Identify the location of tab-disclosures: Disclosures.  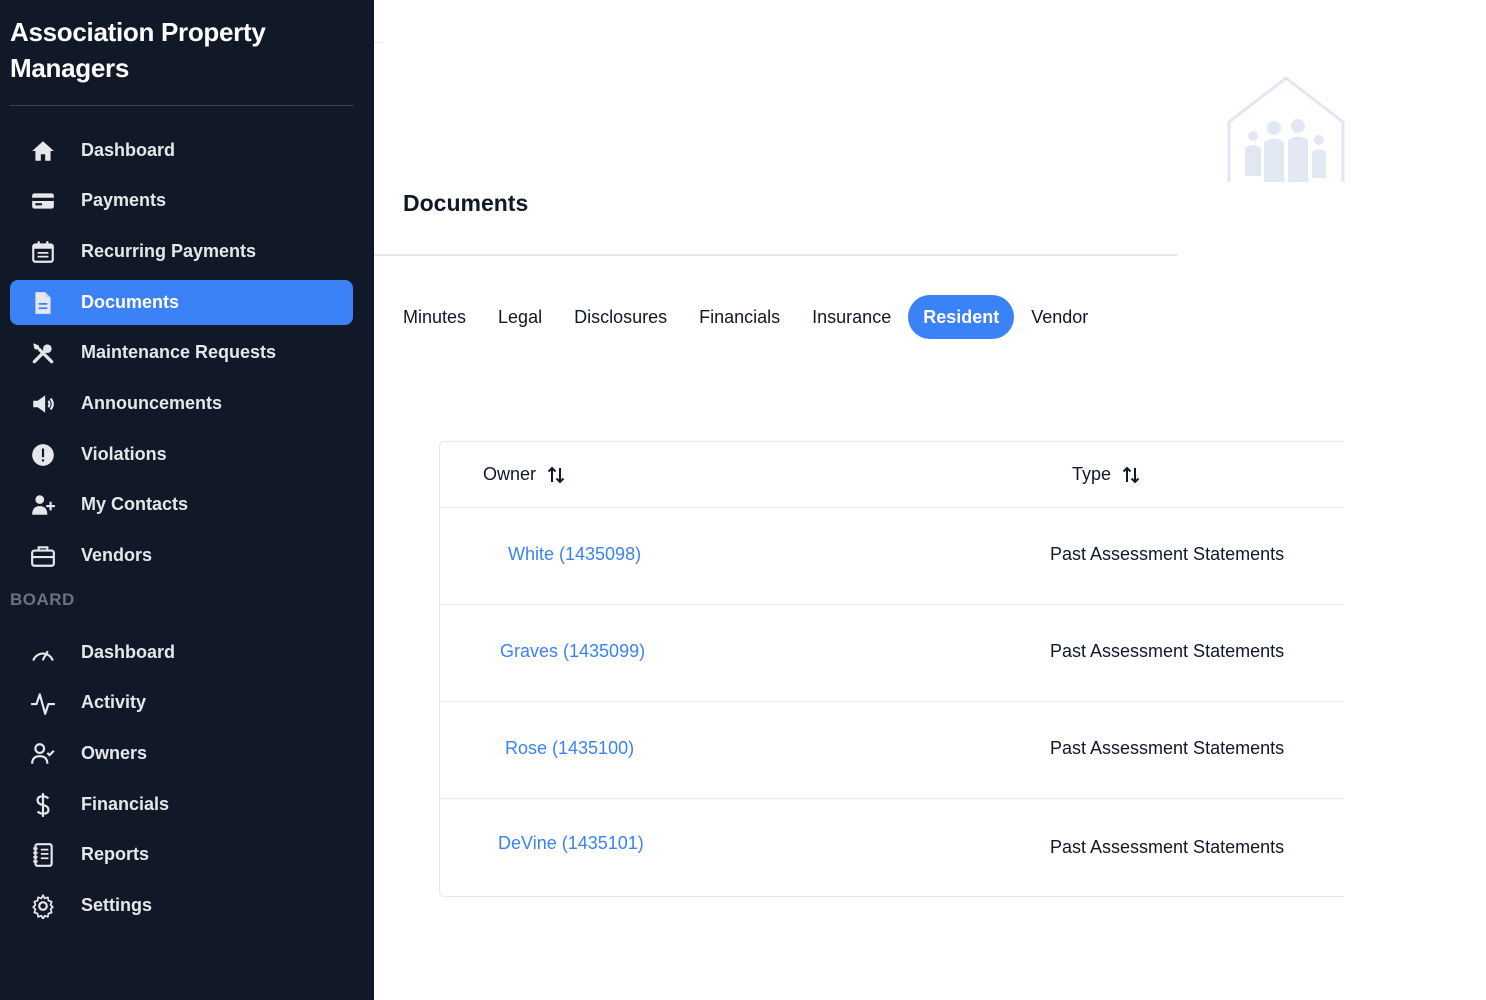
(620, 317).